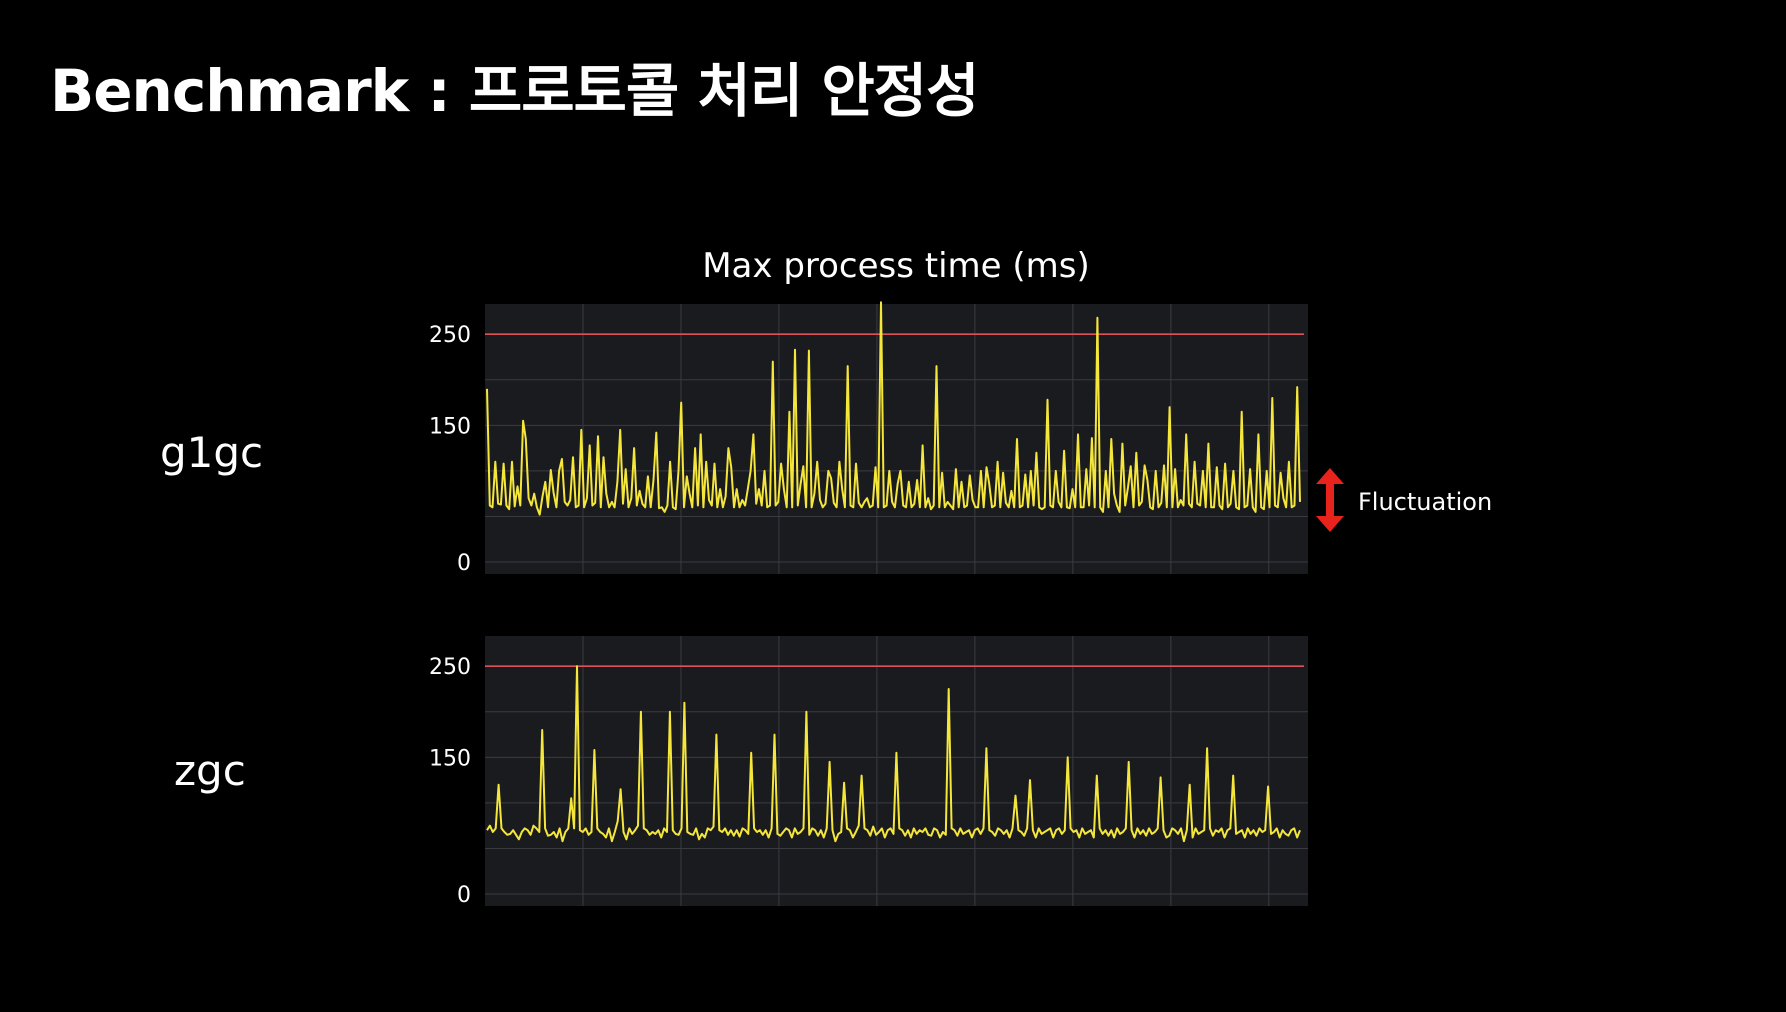  Describe the element at coordinates (1330, 500) in the screenshot. I see `double-arrow-vertical-icon` at that location.